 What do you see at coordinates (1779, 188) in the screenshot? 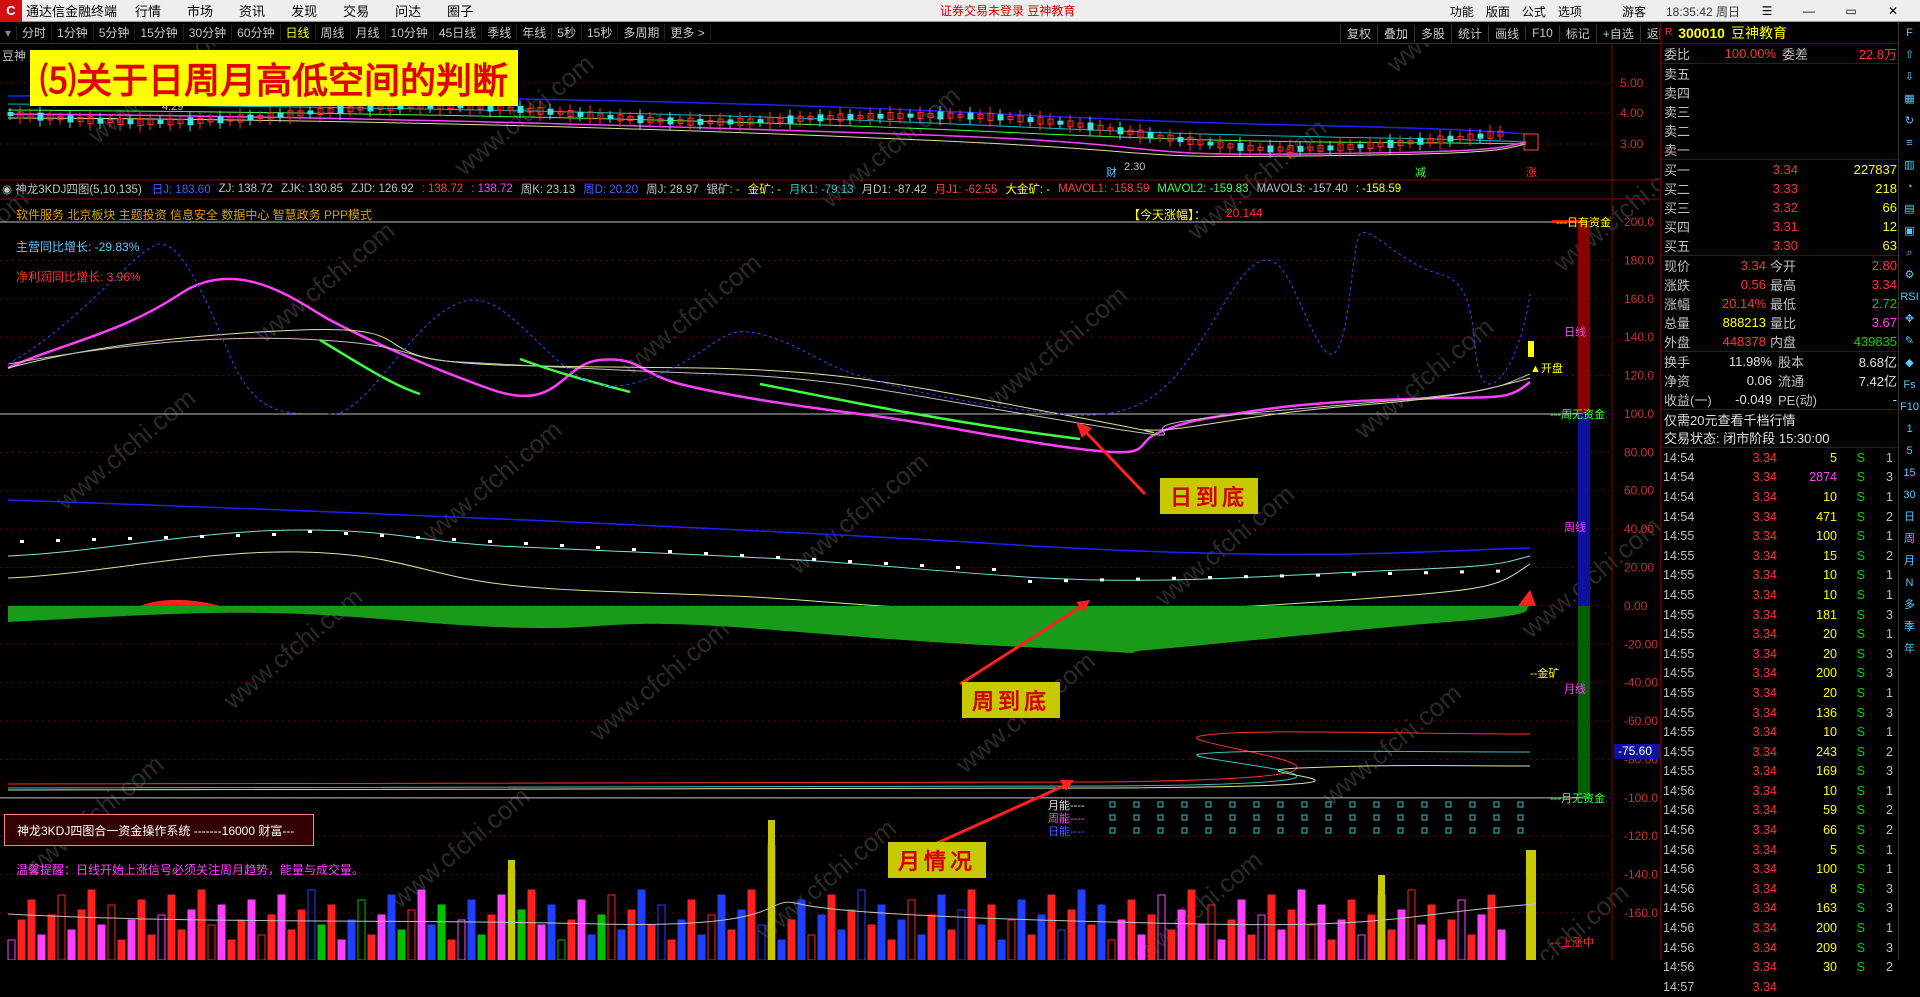
I see `buy-row: 买二 3.33 218` at bounding box center [1779, 188].